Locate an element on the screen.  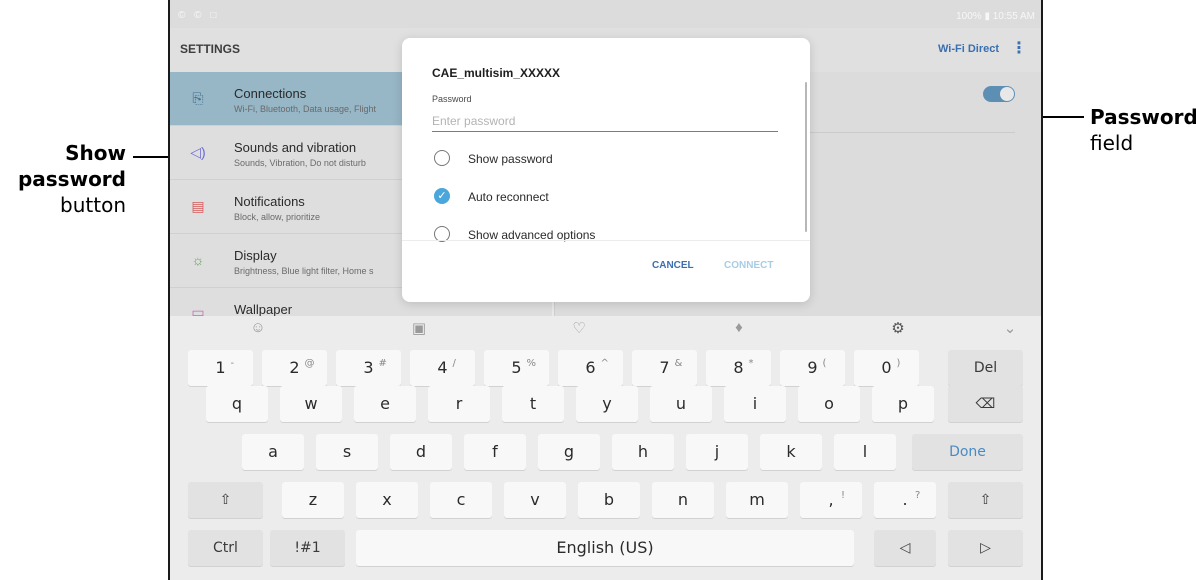
more-options-icon: ⋮ is located at coordinates (1019, 48).